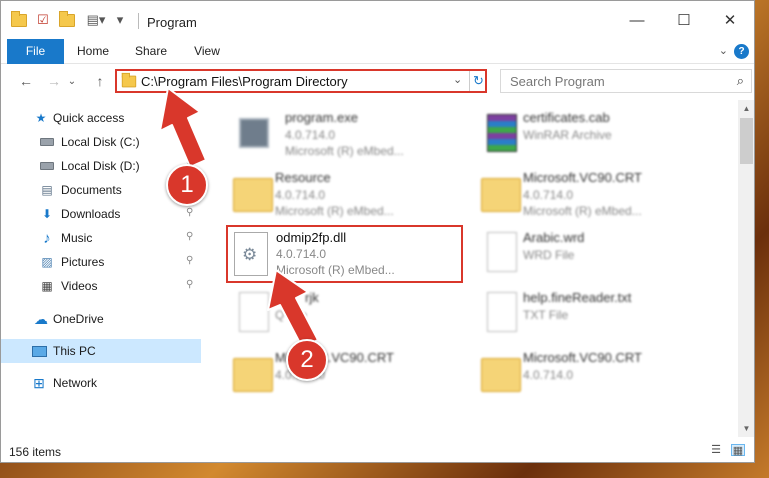  I want to click on file-name: rjk, so click(312, 297).